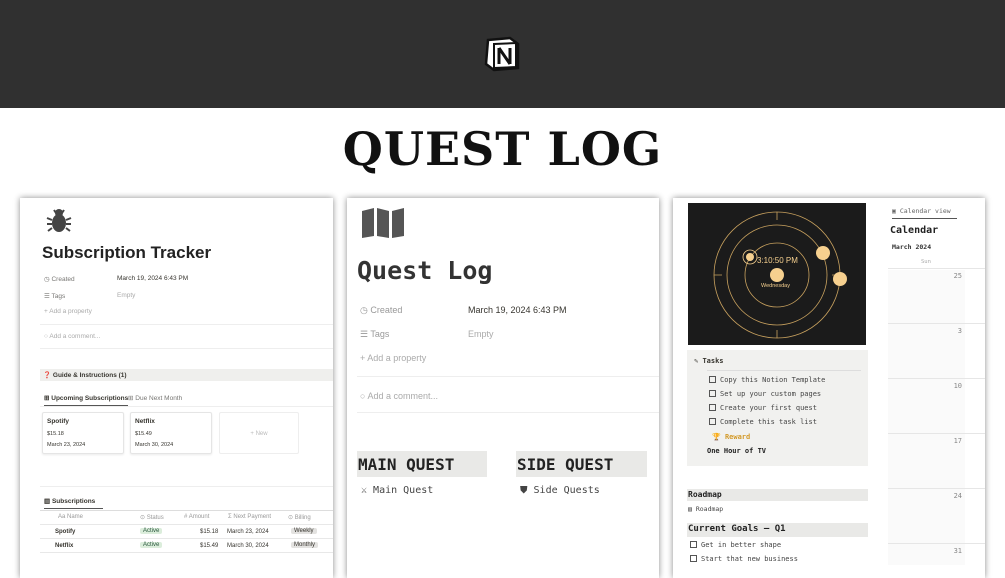 This screenshot has width=1005, height=578. I want to click on page-title: Quest Log, so click(425, 270).